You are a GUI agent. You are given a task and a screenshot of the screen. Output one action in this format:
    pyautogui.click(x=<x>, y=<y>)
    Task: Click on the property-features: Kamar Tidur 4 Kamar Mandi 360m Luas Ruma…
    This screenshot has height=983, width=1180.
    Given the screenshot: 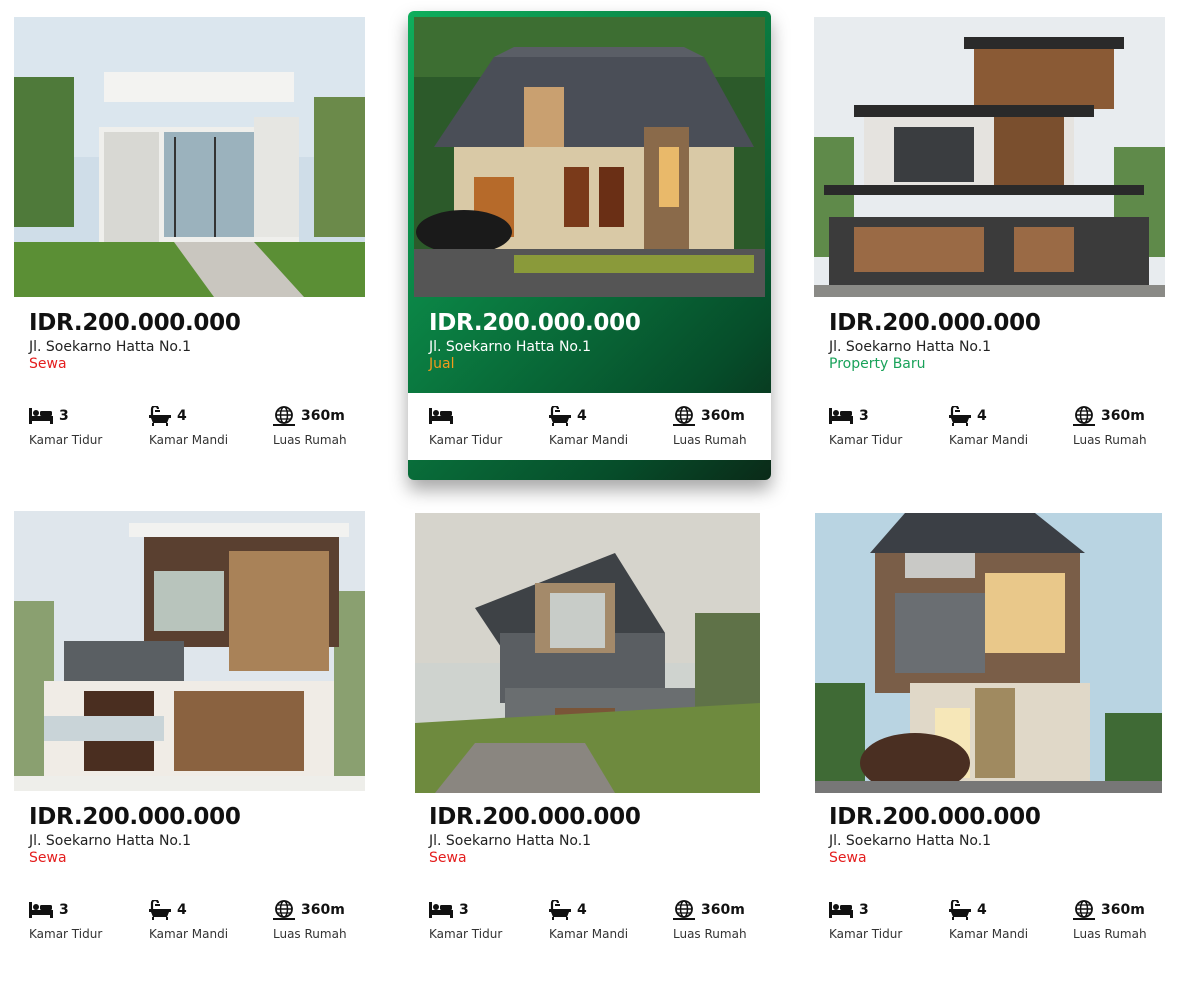 What is the action you would take?
    pyautogui.click(x=599, y=427)
    